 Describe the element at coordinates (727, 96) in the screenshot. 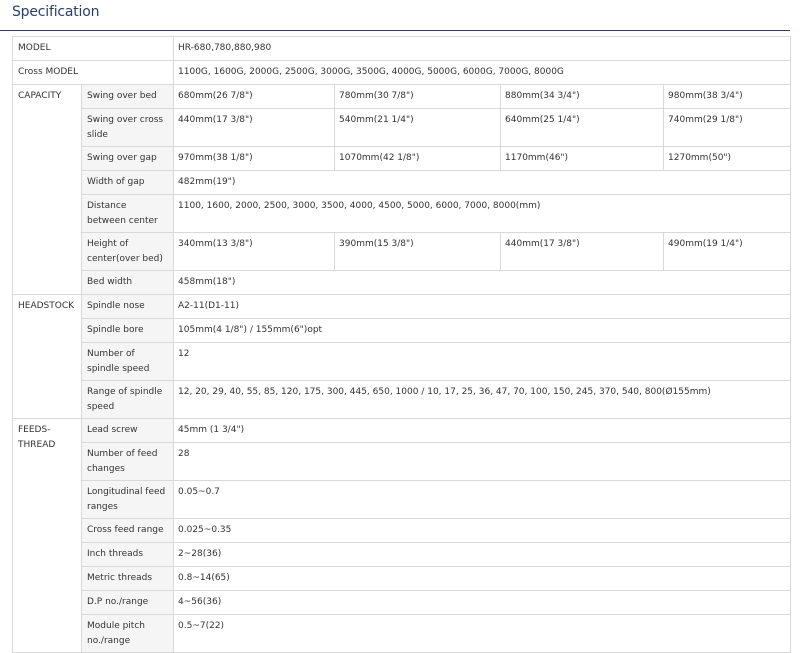

I see `cell-value: 980mm(38 3/4")` at that location.